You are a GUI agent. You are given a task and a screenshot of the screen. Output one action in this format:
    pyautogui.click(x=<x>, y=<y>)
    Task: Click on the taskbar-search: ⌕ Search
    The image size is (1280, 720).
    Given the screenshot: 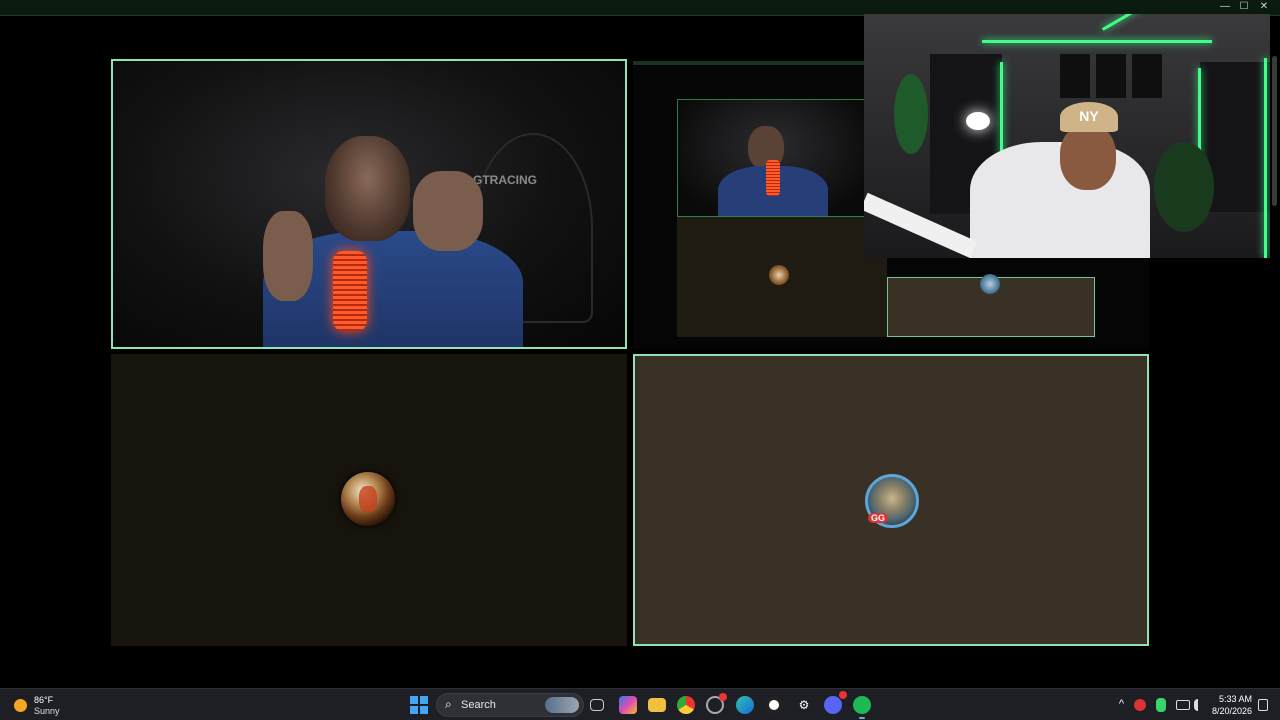 What is the action you would take?
    pyautogui.click(x=510, y=705)
    